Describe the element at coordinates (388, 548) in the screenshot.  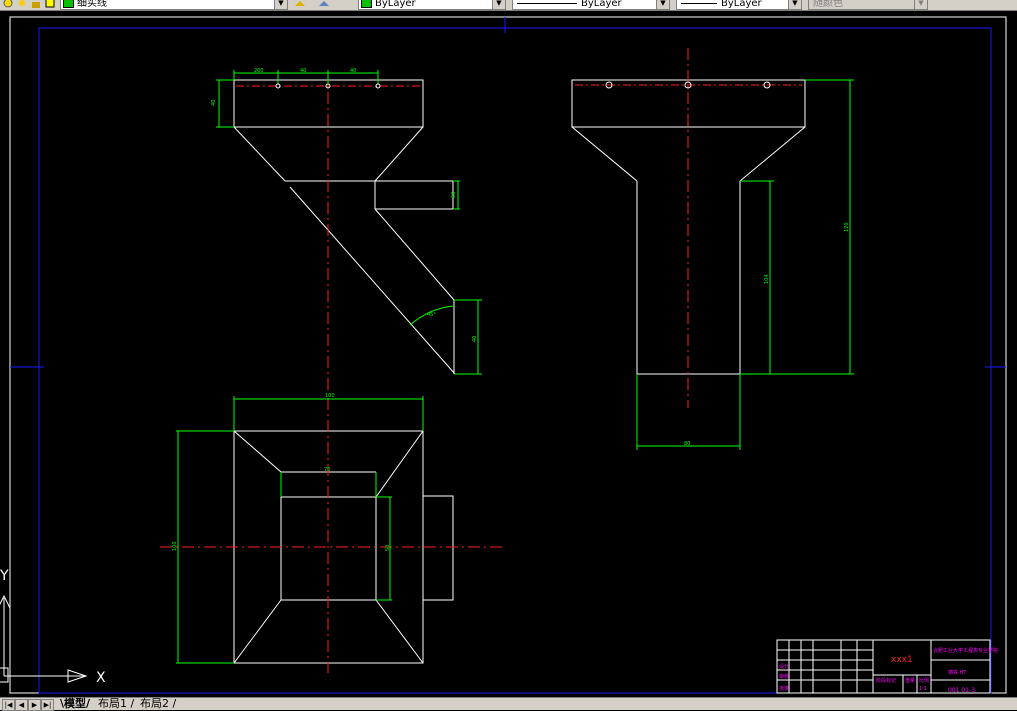
I see `dim-plan-inner-h: 50` at that location.